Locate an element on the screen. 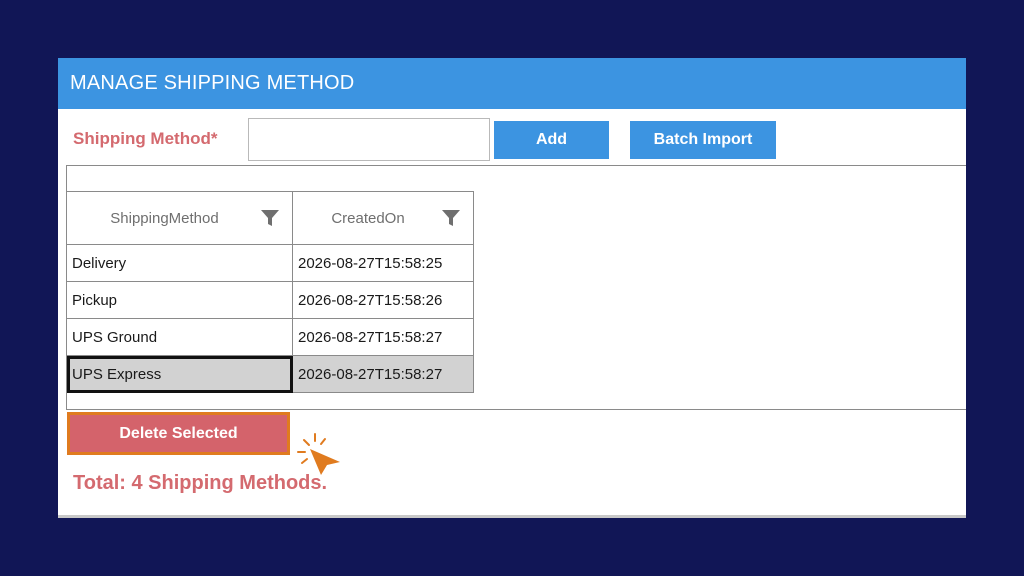  table-row: Delivery 2026-08-27T15:58:25 is located at coordinates (270, 263).